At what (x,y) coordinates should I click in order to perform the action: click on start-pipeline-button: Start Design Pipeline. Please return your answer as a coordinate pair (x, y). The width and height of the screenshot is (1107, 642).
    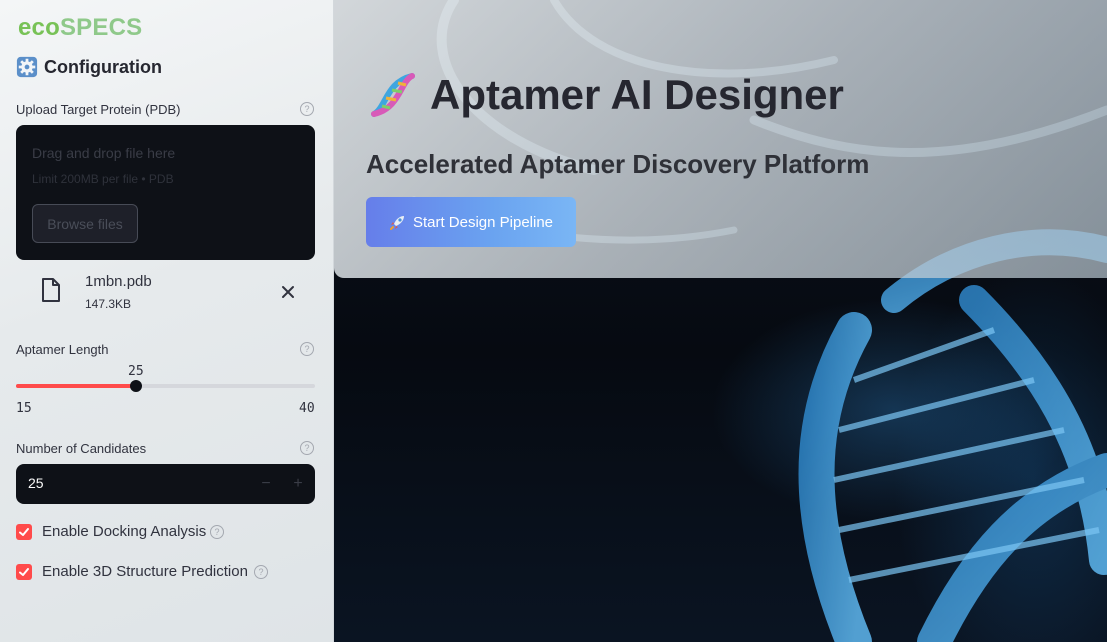
    Looking at the image, I should click on (471, 222).